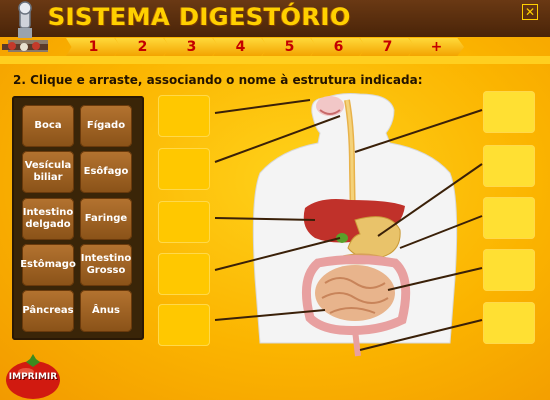  Describe the element at coordinates (106, 265) in the screenshot. I see `term-intestino-grosso: Intestino Grosso` at that location.